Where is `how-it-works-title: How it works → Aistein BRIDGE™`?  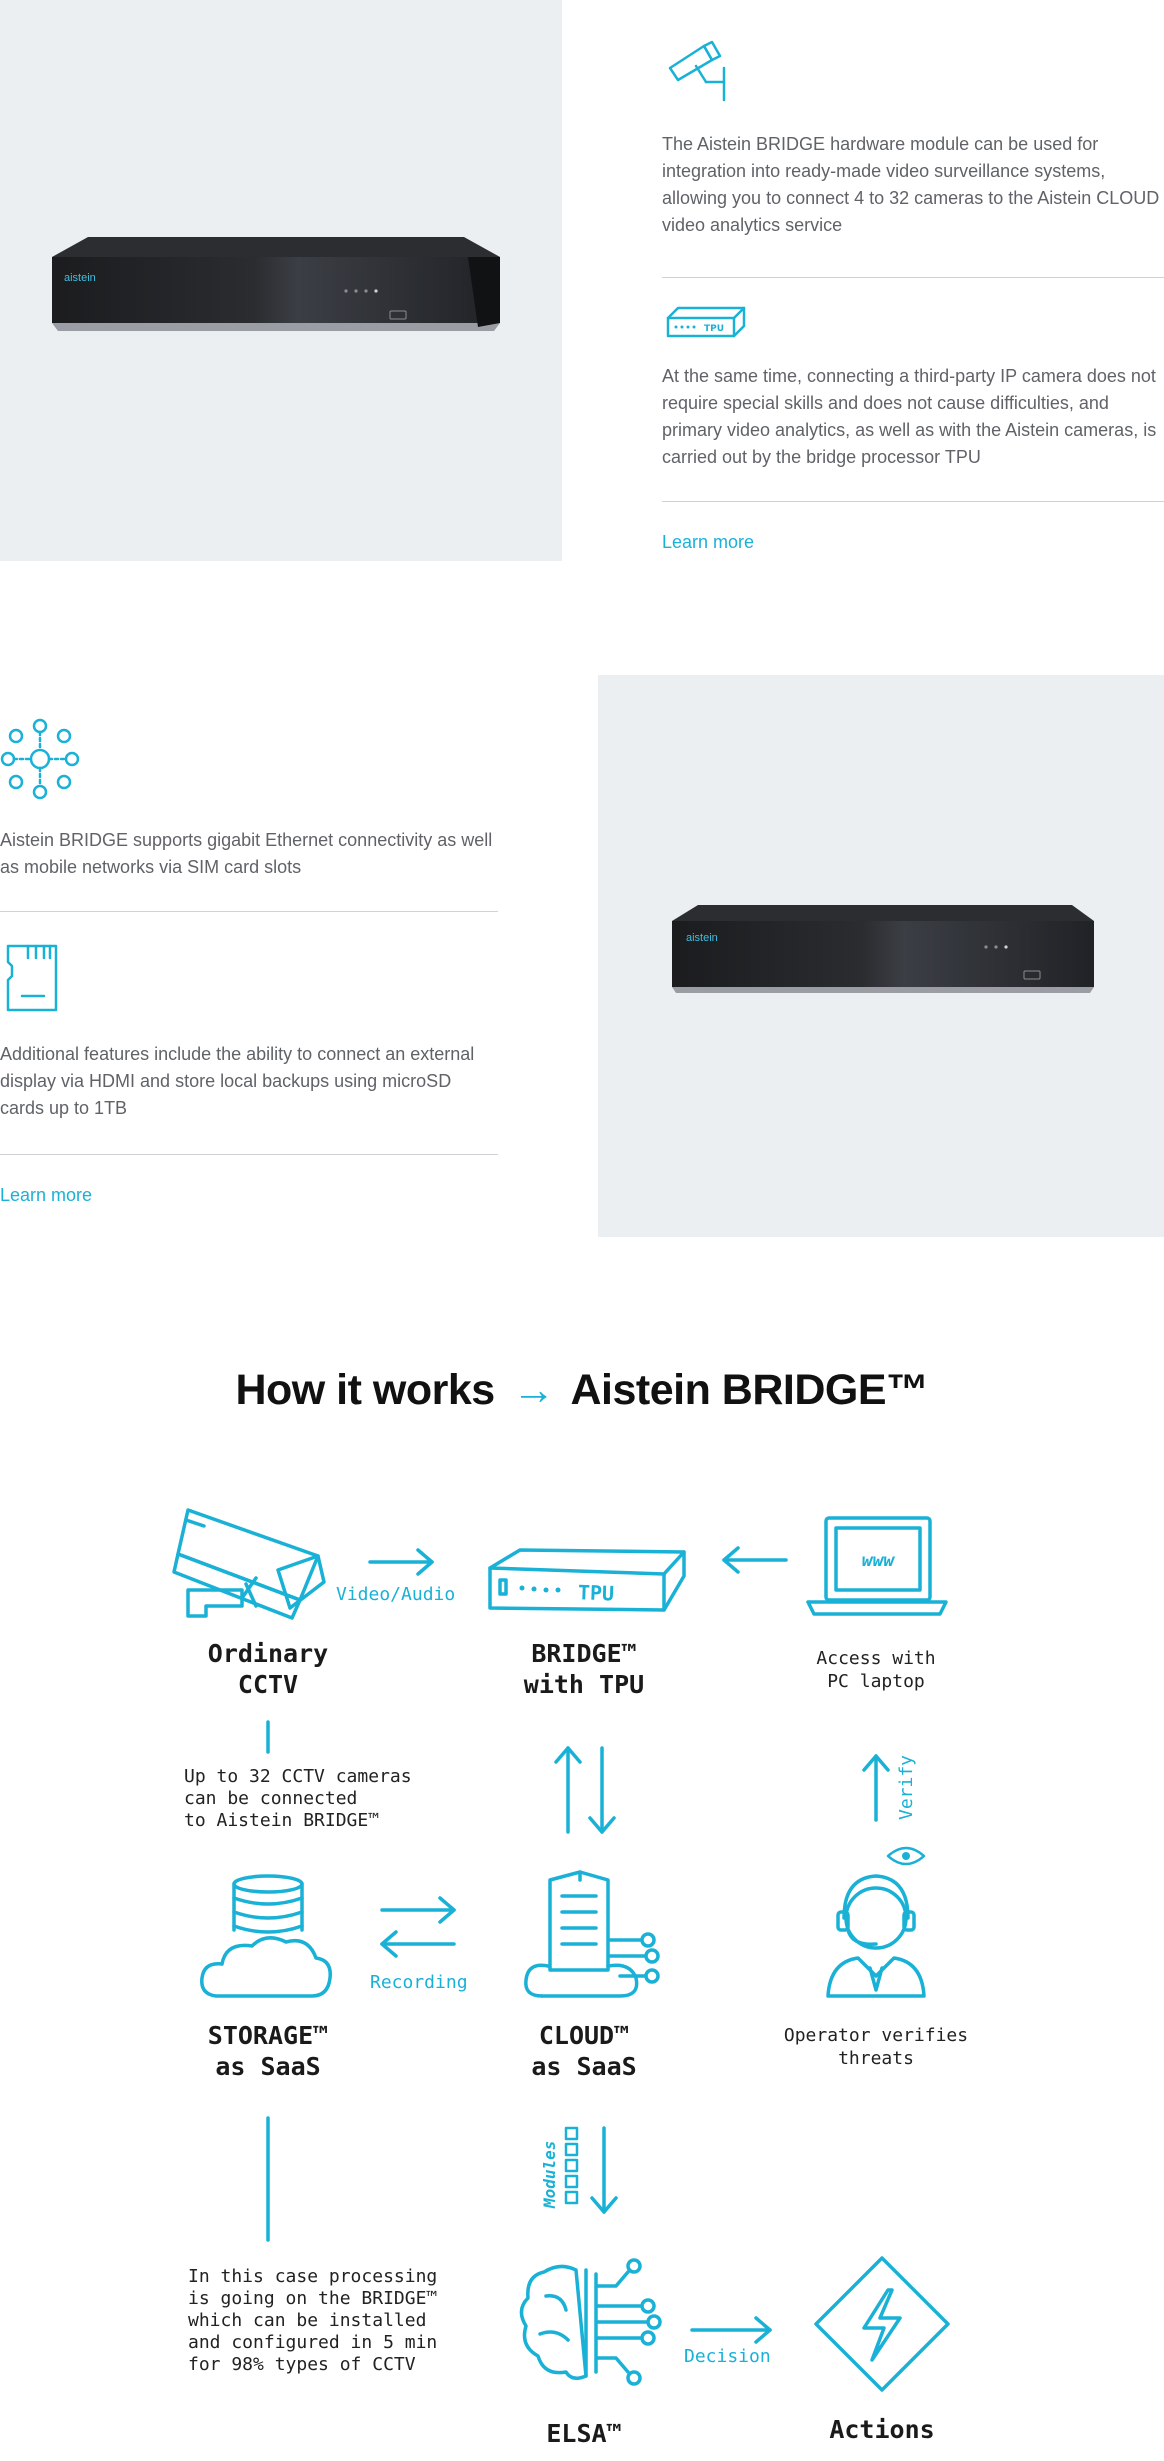 how-it-works-title: How it works → Aistein BRIDGE™ is located at coordinates (582, 1390).